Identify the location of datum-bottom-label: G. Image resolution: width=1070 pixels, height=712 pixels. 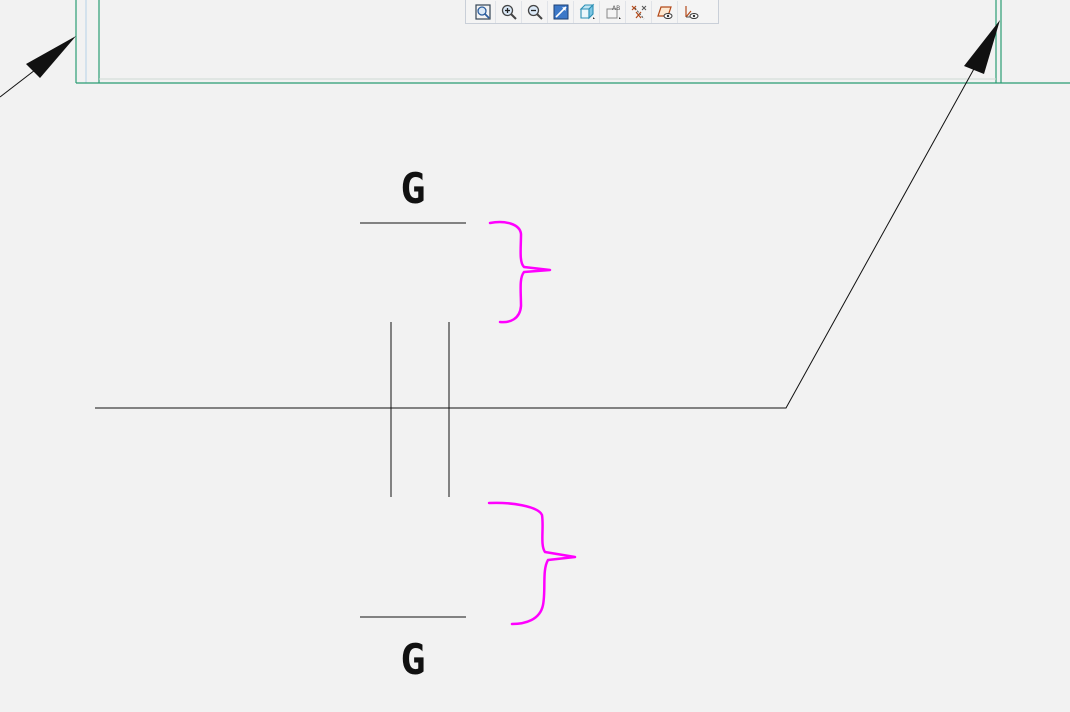
(412, 659).